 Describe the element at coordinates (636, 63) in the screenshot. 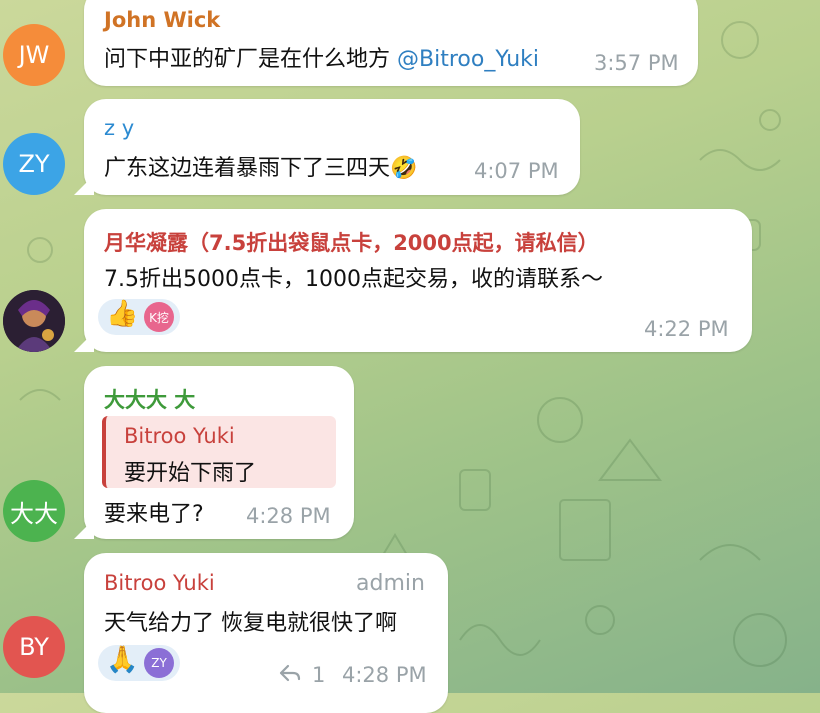

I see `message-time: 3:57 PM` at that location.